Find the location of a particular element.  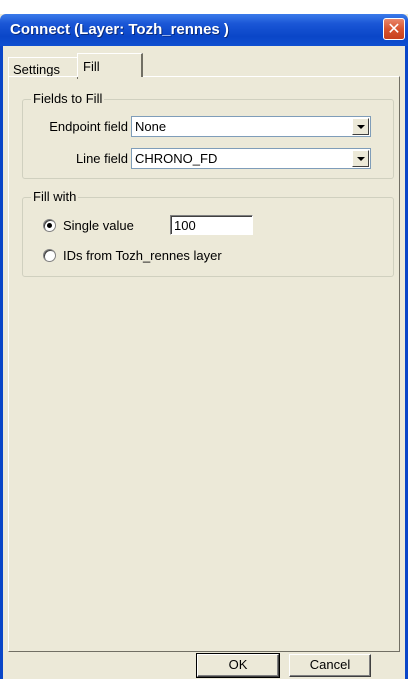

close-icon: ✕ is located at coordinates (394, 28).